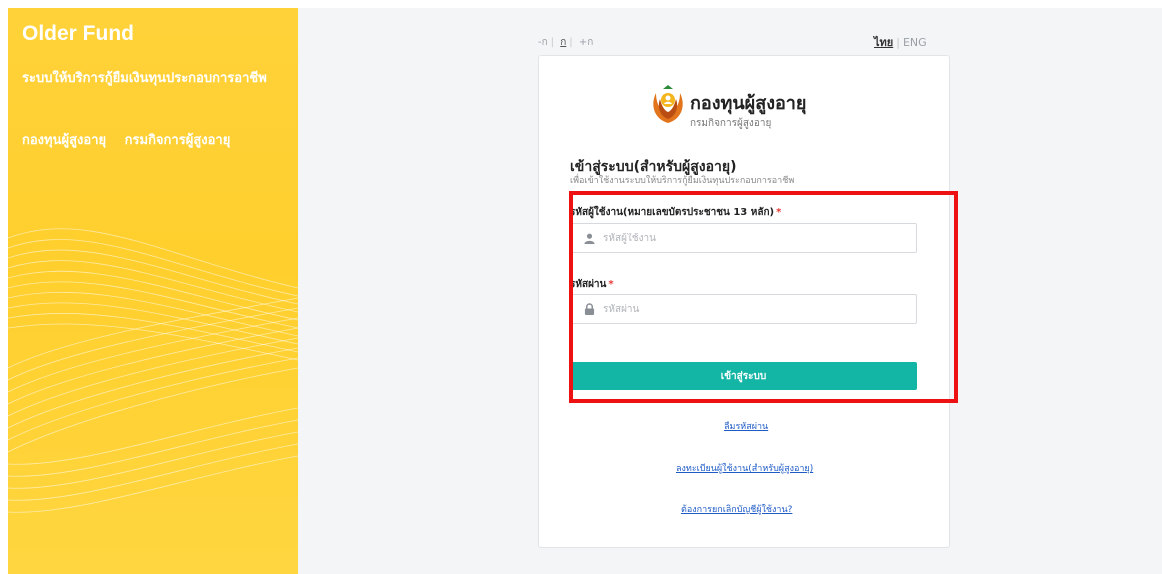  What do you see at coordinates (78, 33) in the screenshot?
I see `app-title: Older Fund` at bounding box center [78, 33].